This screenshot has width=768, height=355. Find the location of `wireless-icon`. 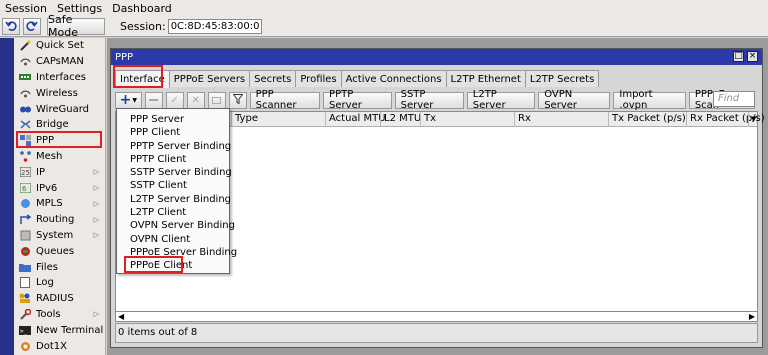

wireless-icon is located at coordinates (25, 93).